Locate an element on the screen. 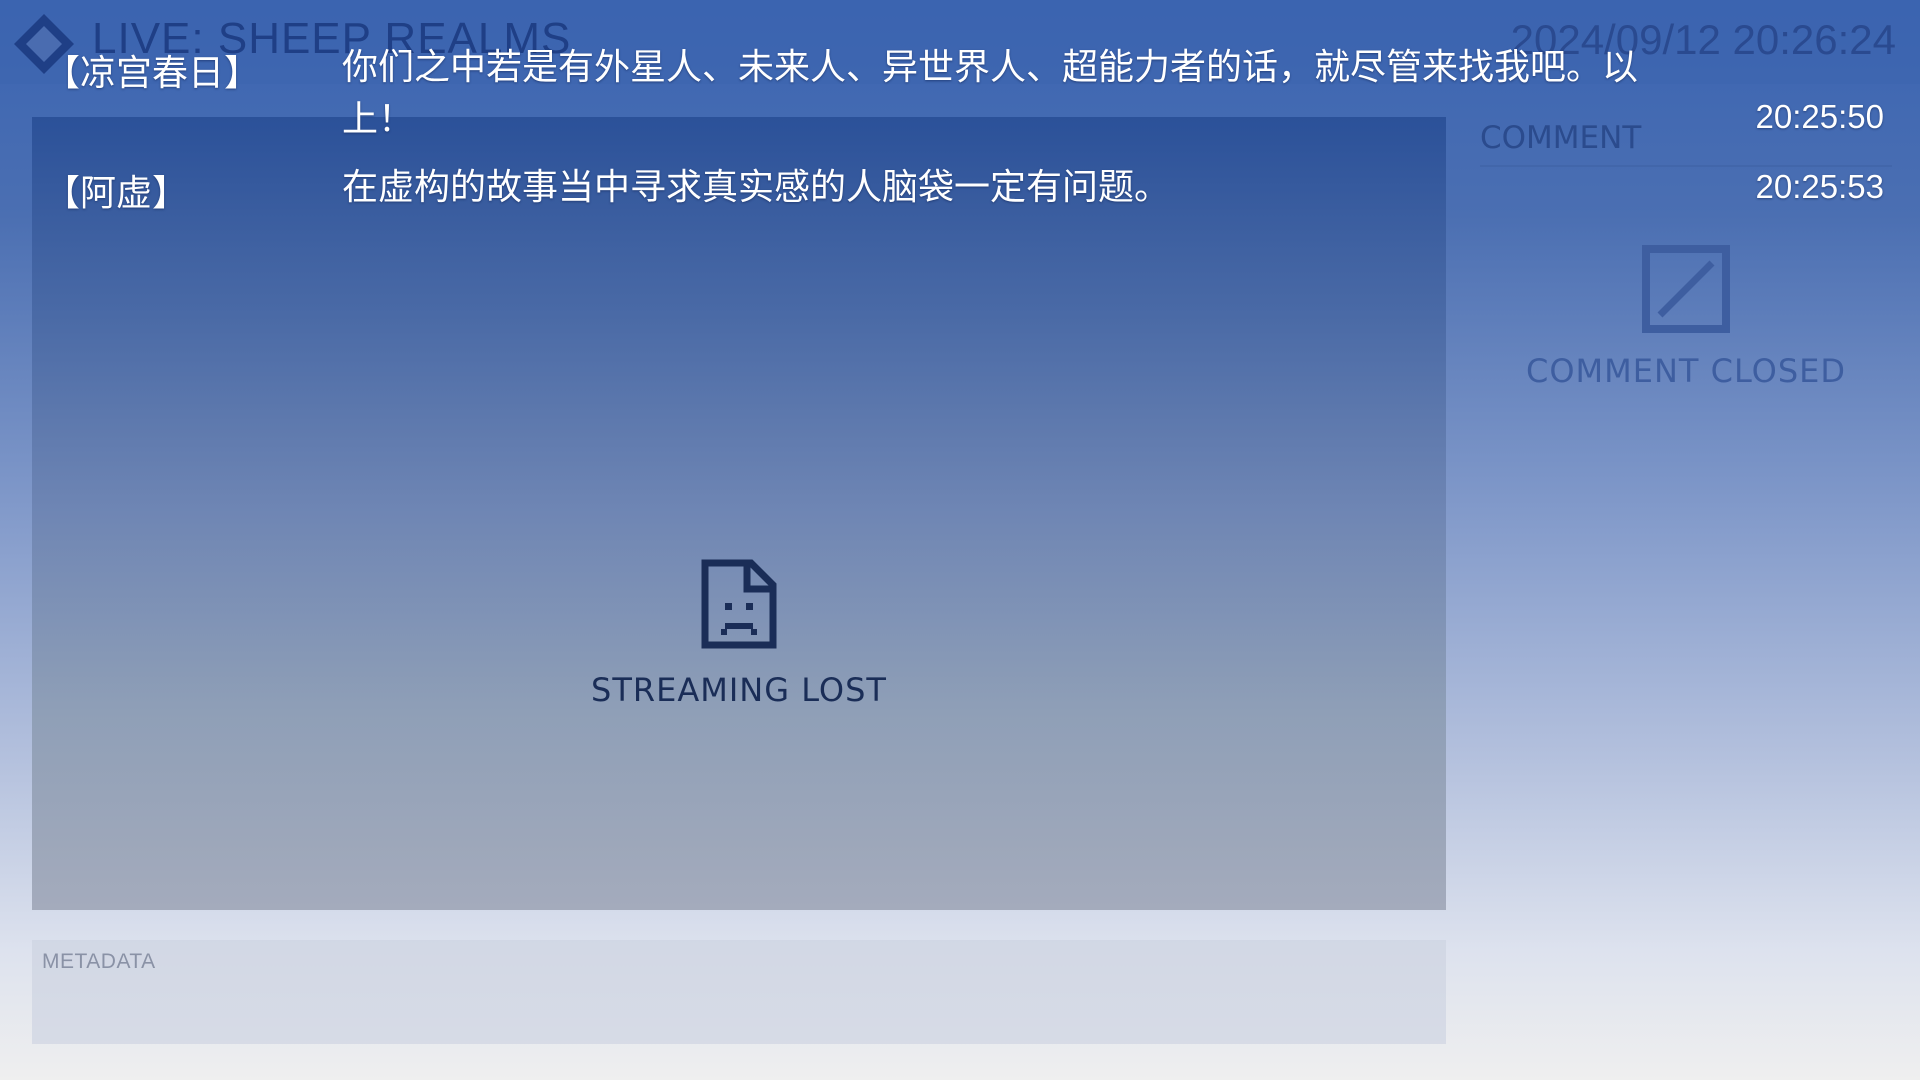 Image resolution: width=1920 pixels, height=1080 pixels. speaker-name: 【凉宫春日】 is located at coordinates (152, 73).